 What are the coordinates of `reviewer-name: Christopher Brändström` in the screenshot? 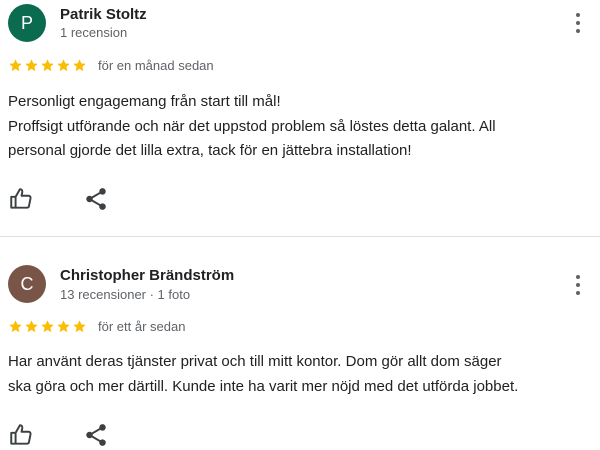 It's located at (147, 275).